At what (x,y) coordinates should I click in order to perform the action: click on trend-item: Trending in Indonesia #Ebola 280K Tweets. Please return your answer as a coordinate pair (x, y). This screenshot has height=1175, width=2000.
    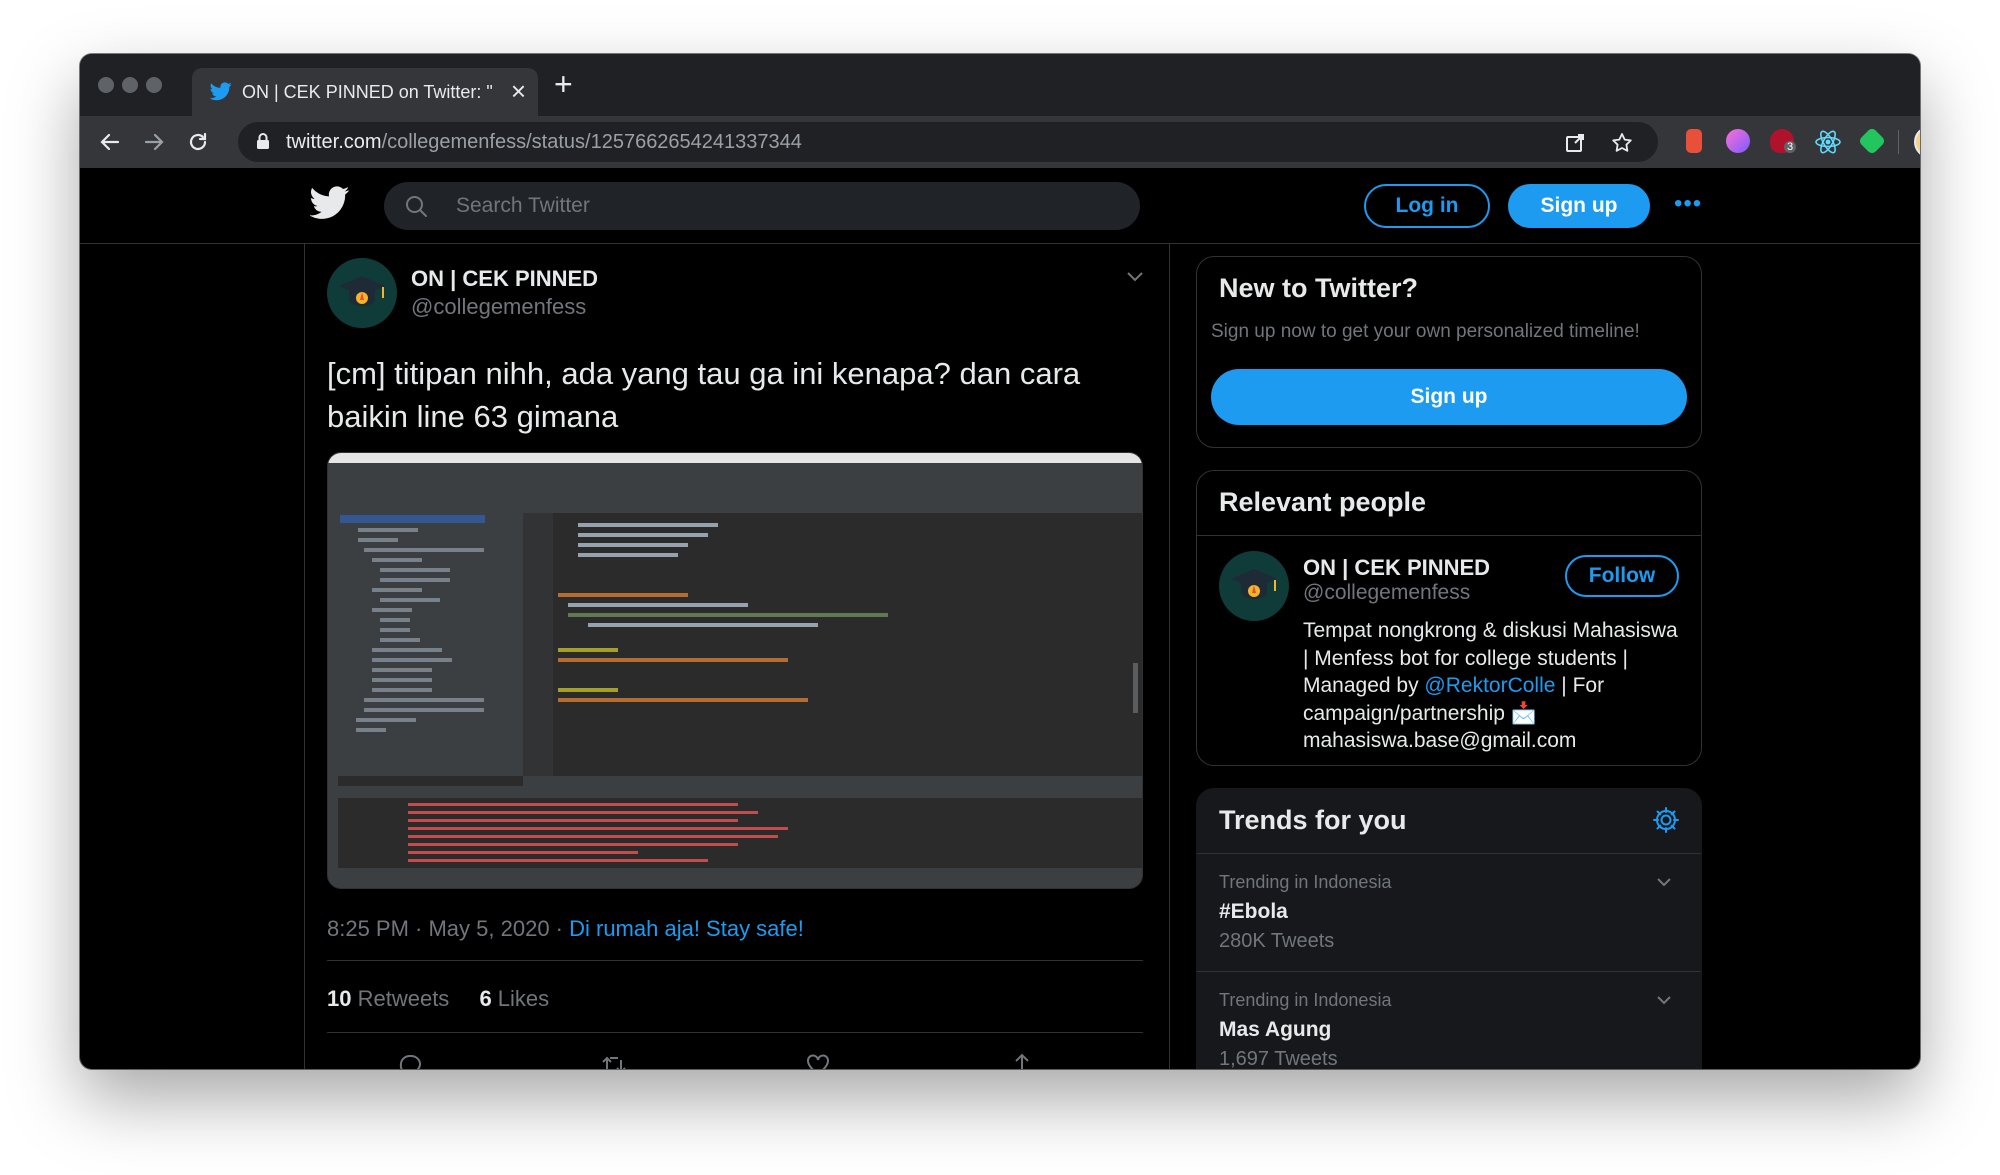
    Looking at the image, I should click on (1449, 912).